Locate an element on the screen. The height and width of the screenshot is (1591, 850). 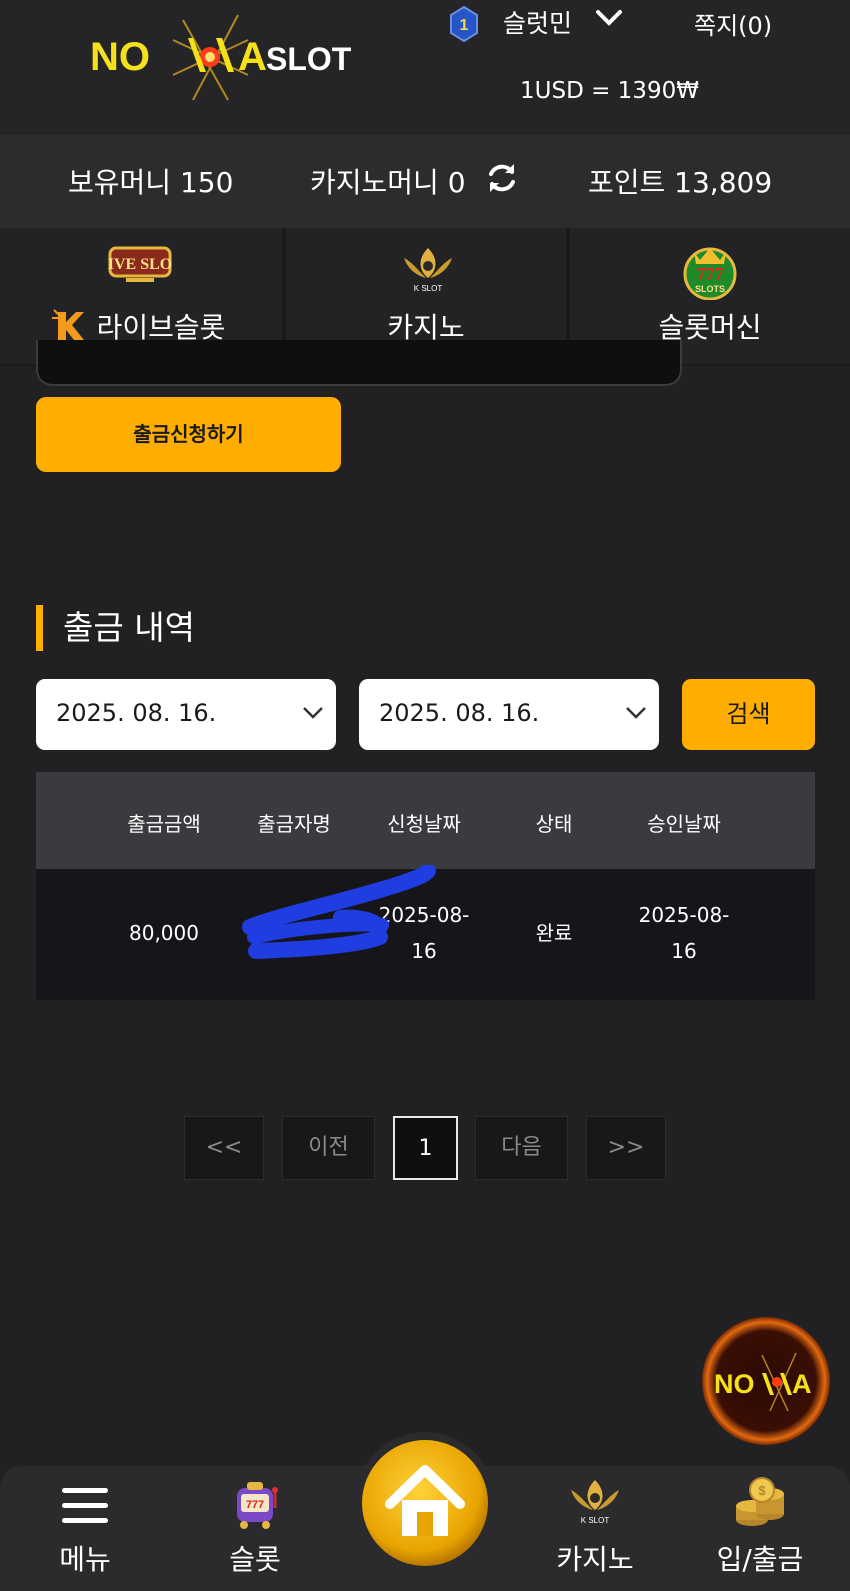
nav-deposit-withdraw-label: 입/출금 is located at coordinates (760, 1559).